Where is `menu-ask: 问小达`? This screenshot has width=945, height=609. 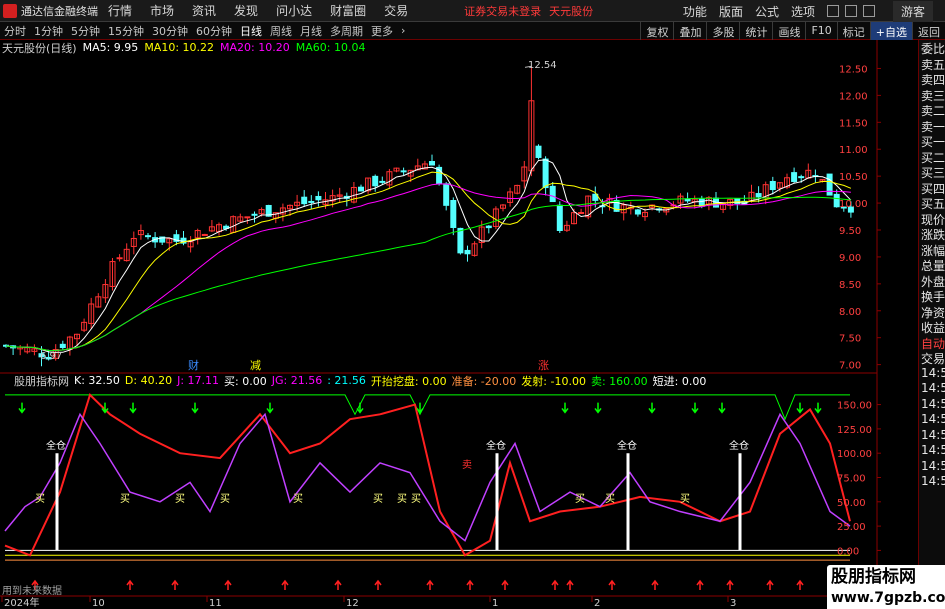
menu-ask: 问小达 is located at coordinates (294, 10).